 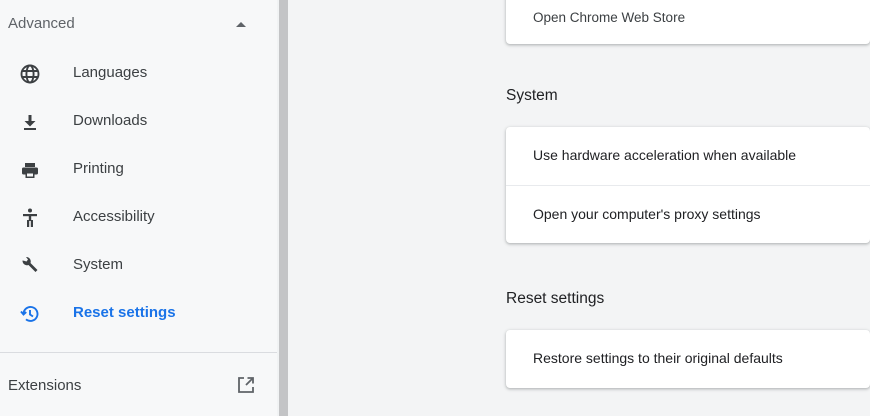 I want to click on caret-up-icon, so click(x=241, y=24).